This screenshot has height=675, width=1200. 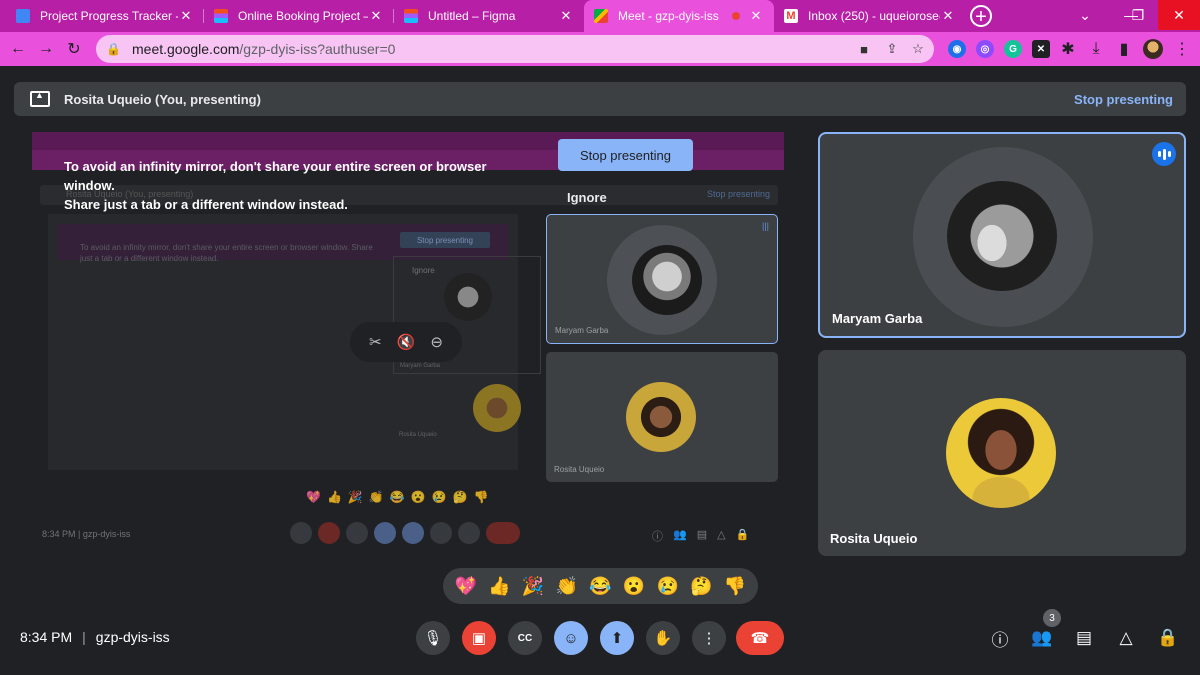 I want to click on captions-icon: CC, so click(x=525, y=638).